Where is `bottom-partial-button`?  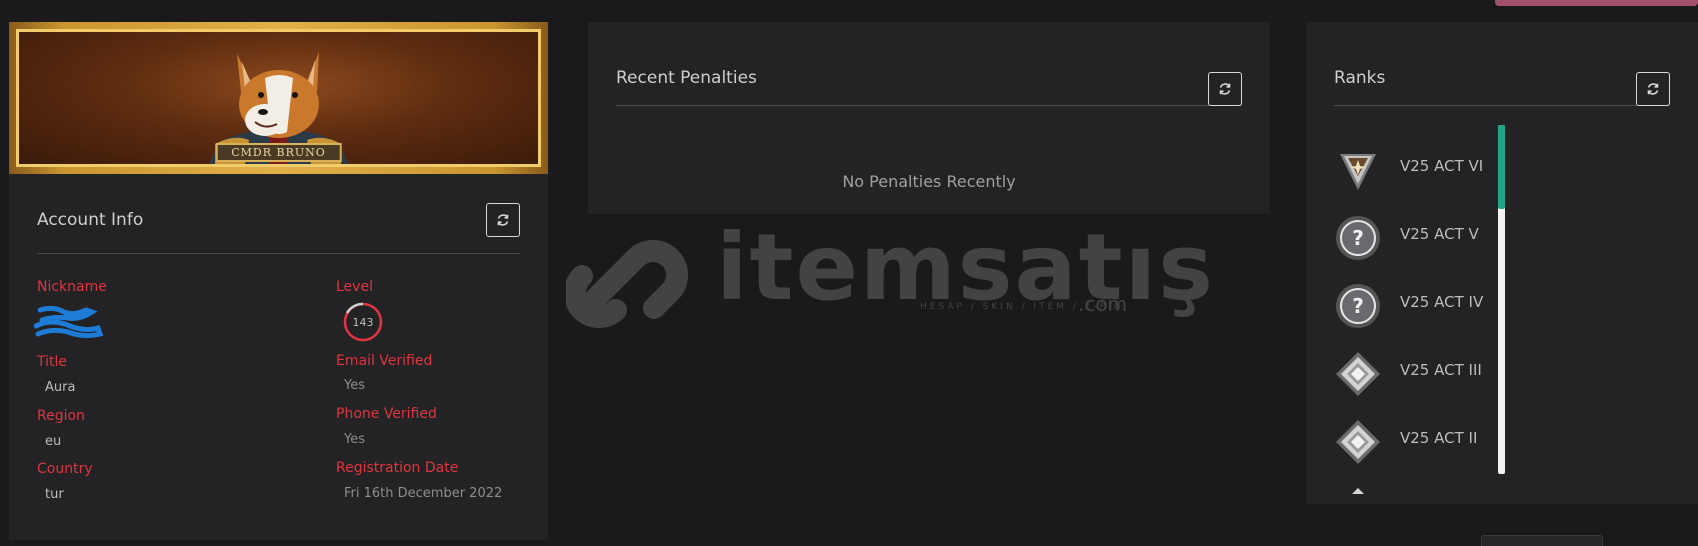
bottom-partial-button is located at coordinates (1542, 540).